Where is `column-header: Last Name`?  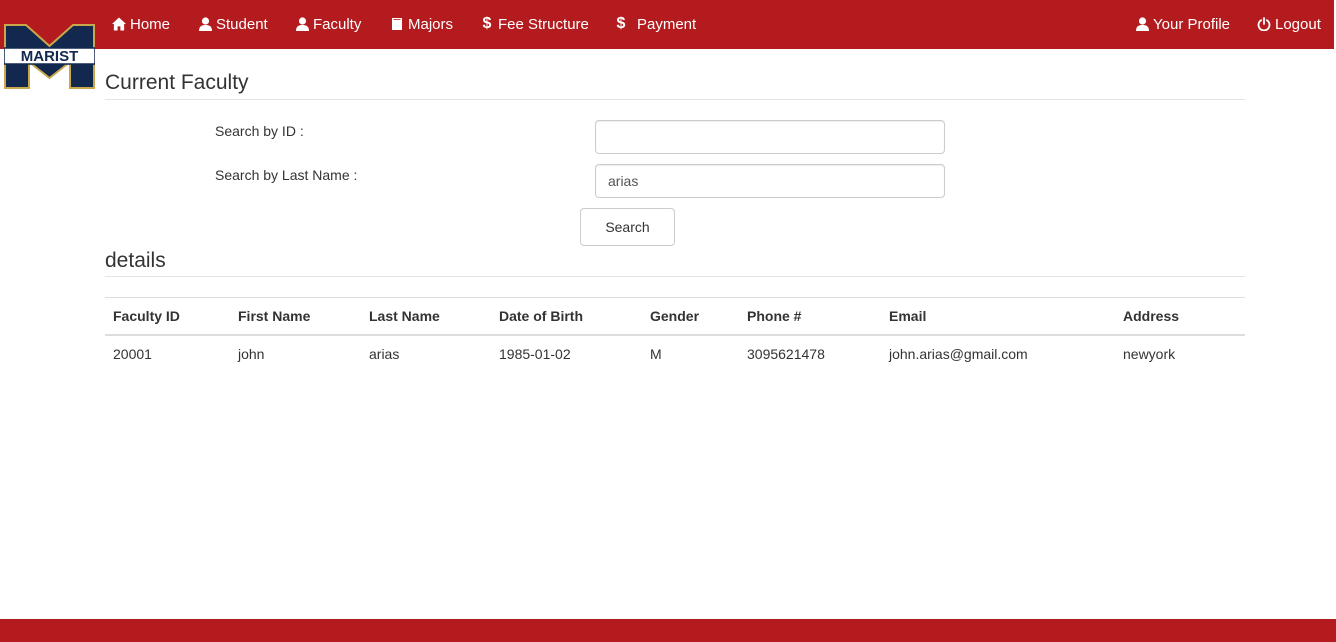 column-header: Last Name is located at coordinates (426, 316).